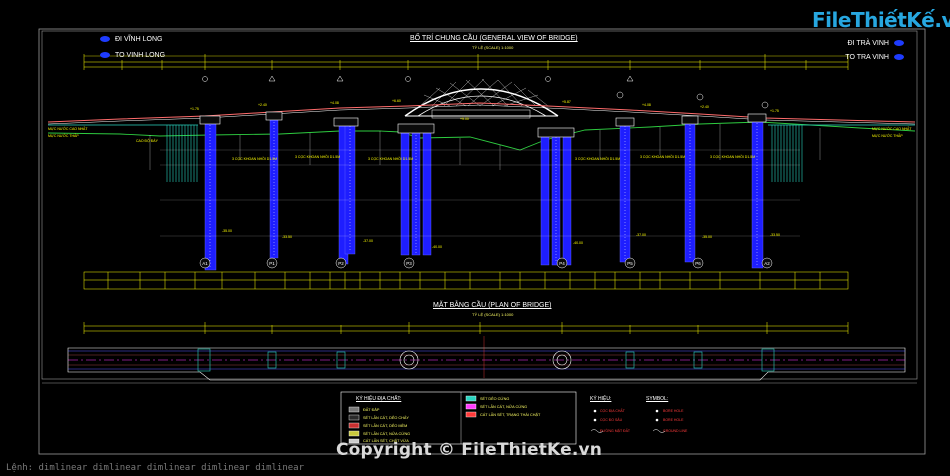  Describe the element at coordinates (868, 43) in the screenshot. I see `direction-right-vi: ĐI TRÀ VINH` at that location.